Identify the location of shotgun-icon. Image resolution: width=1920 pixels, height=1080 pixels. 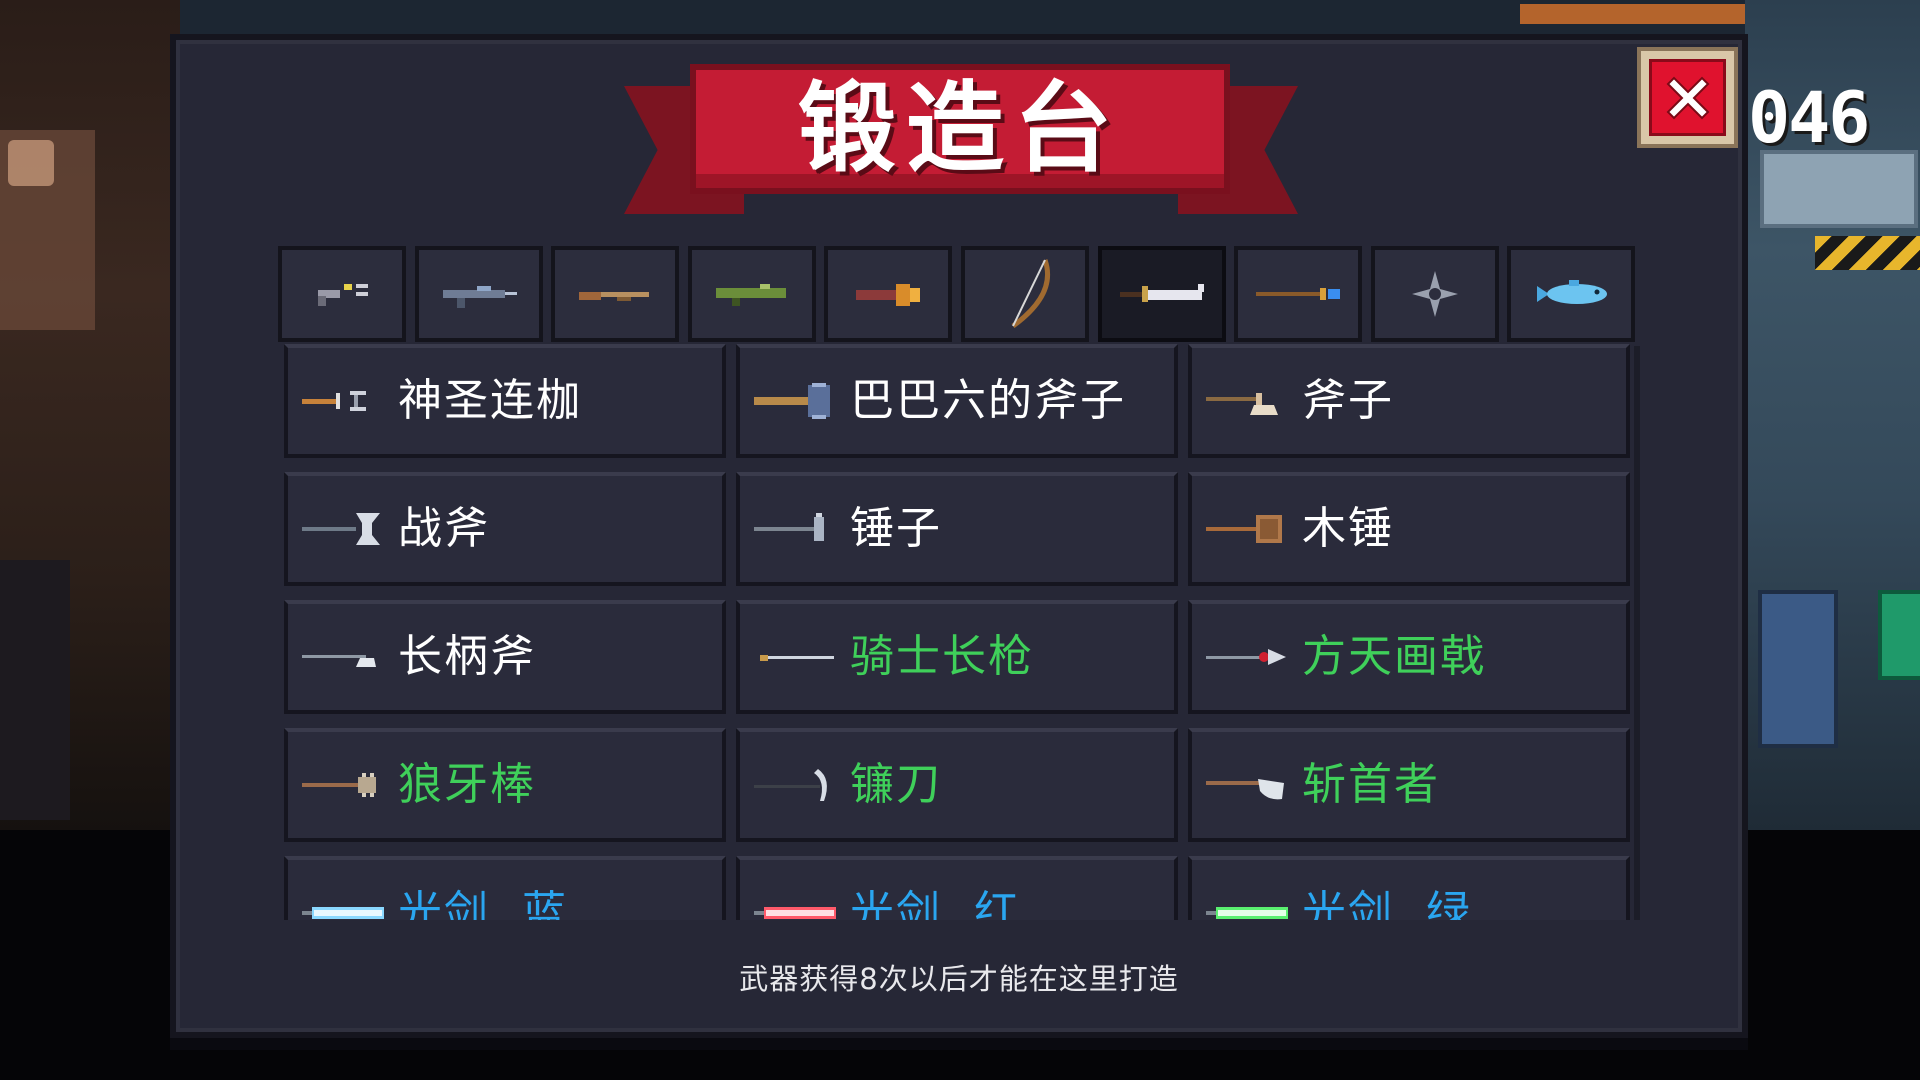
(614, 296).